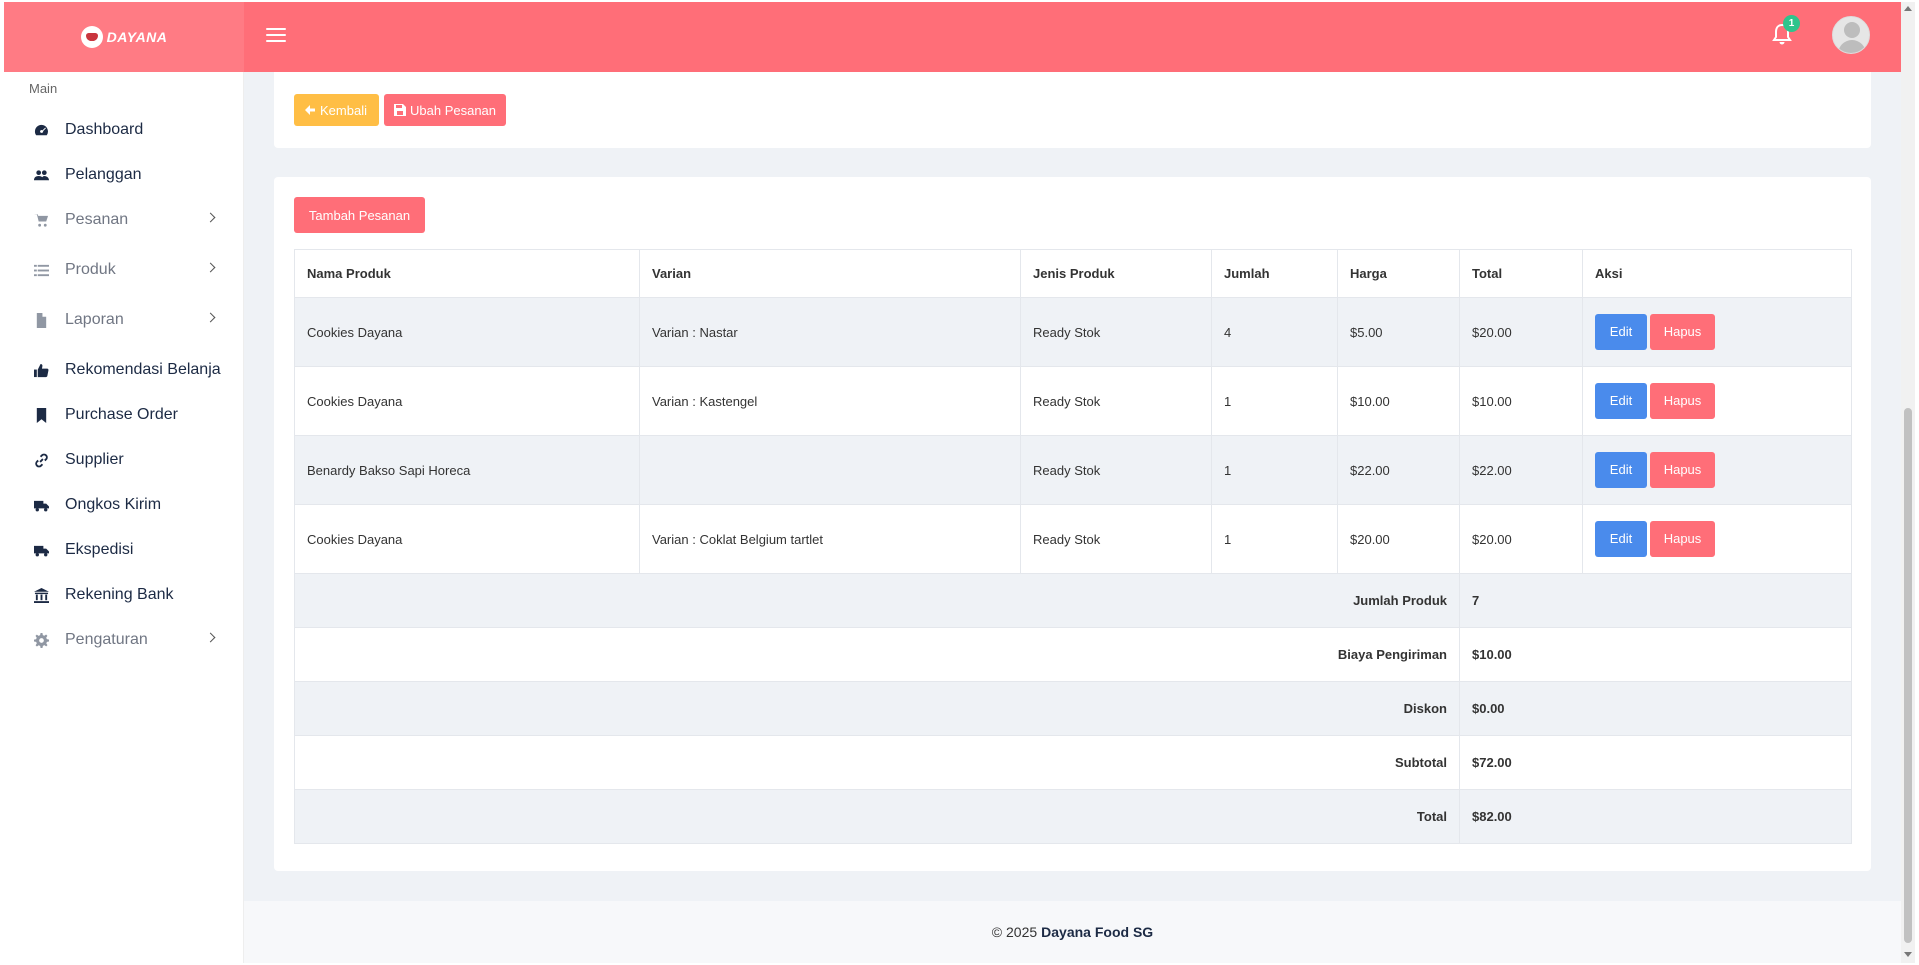 The height and width of the screenshot is (965, 1919). What do you see at coordinates (143, 369) in the screenshot?
I see `sidebar-item-label: Rekomendasi Belanja` at bounding box center [143, 369].